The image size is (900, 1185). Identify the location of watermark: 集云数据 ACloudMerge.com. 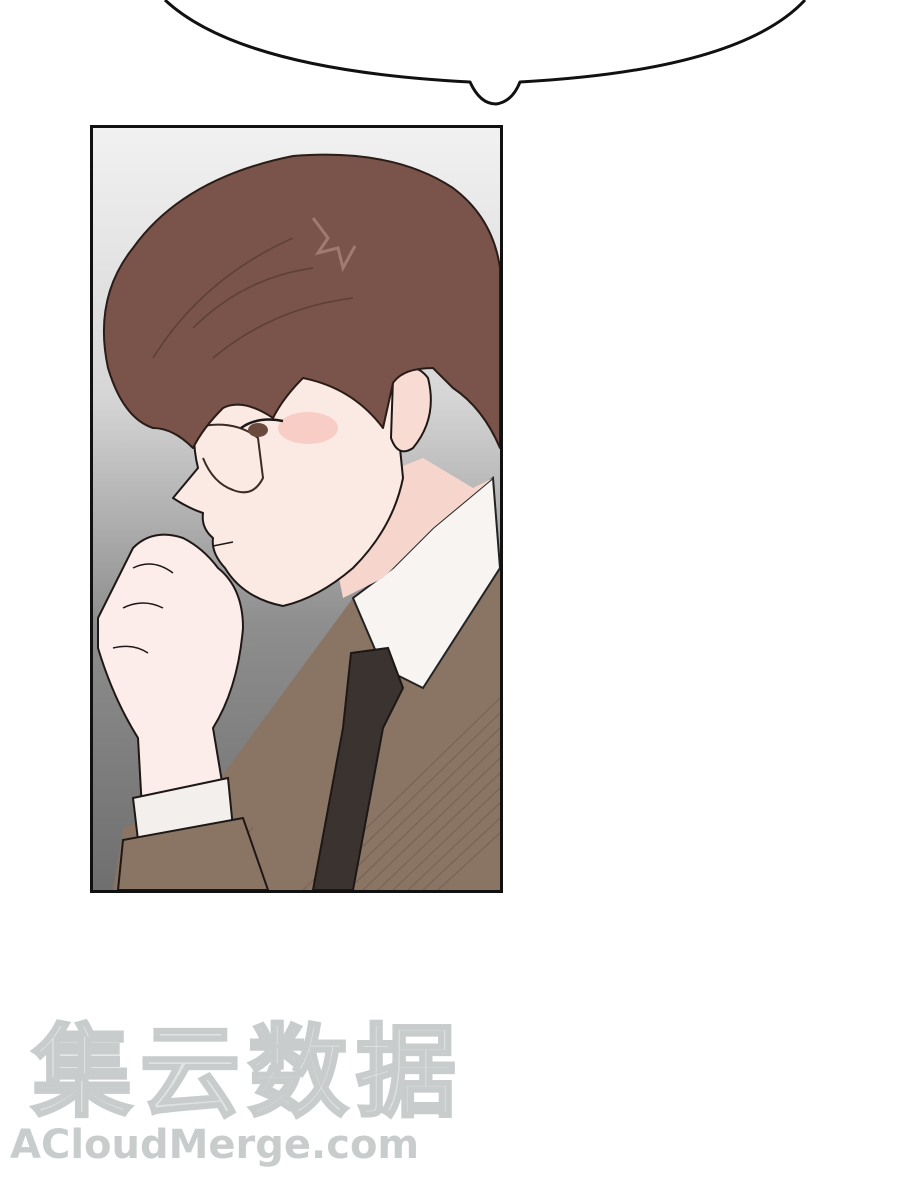
(234, 1100).